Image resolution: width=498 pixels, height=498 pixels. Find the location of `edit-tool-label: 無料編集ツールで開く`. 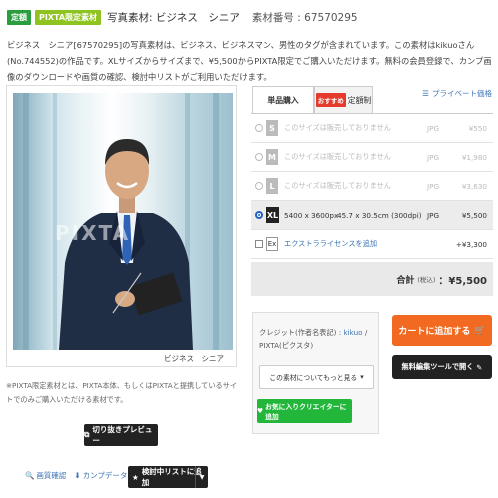

edit-tool-label: 無料編集ツールで開く is located at coordinates (437, 366).